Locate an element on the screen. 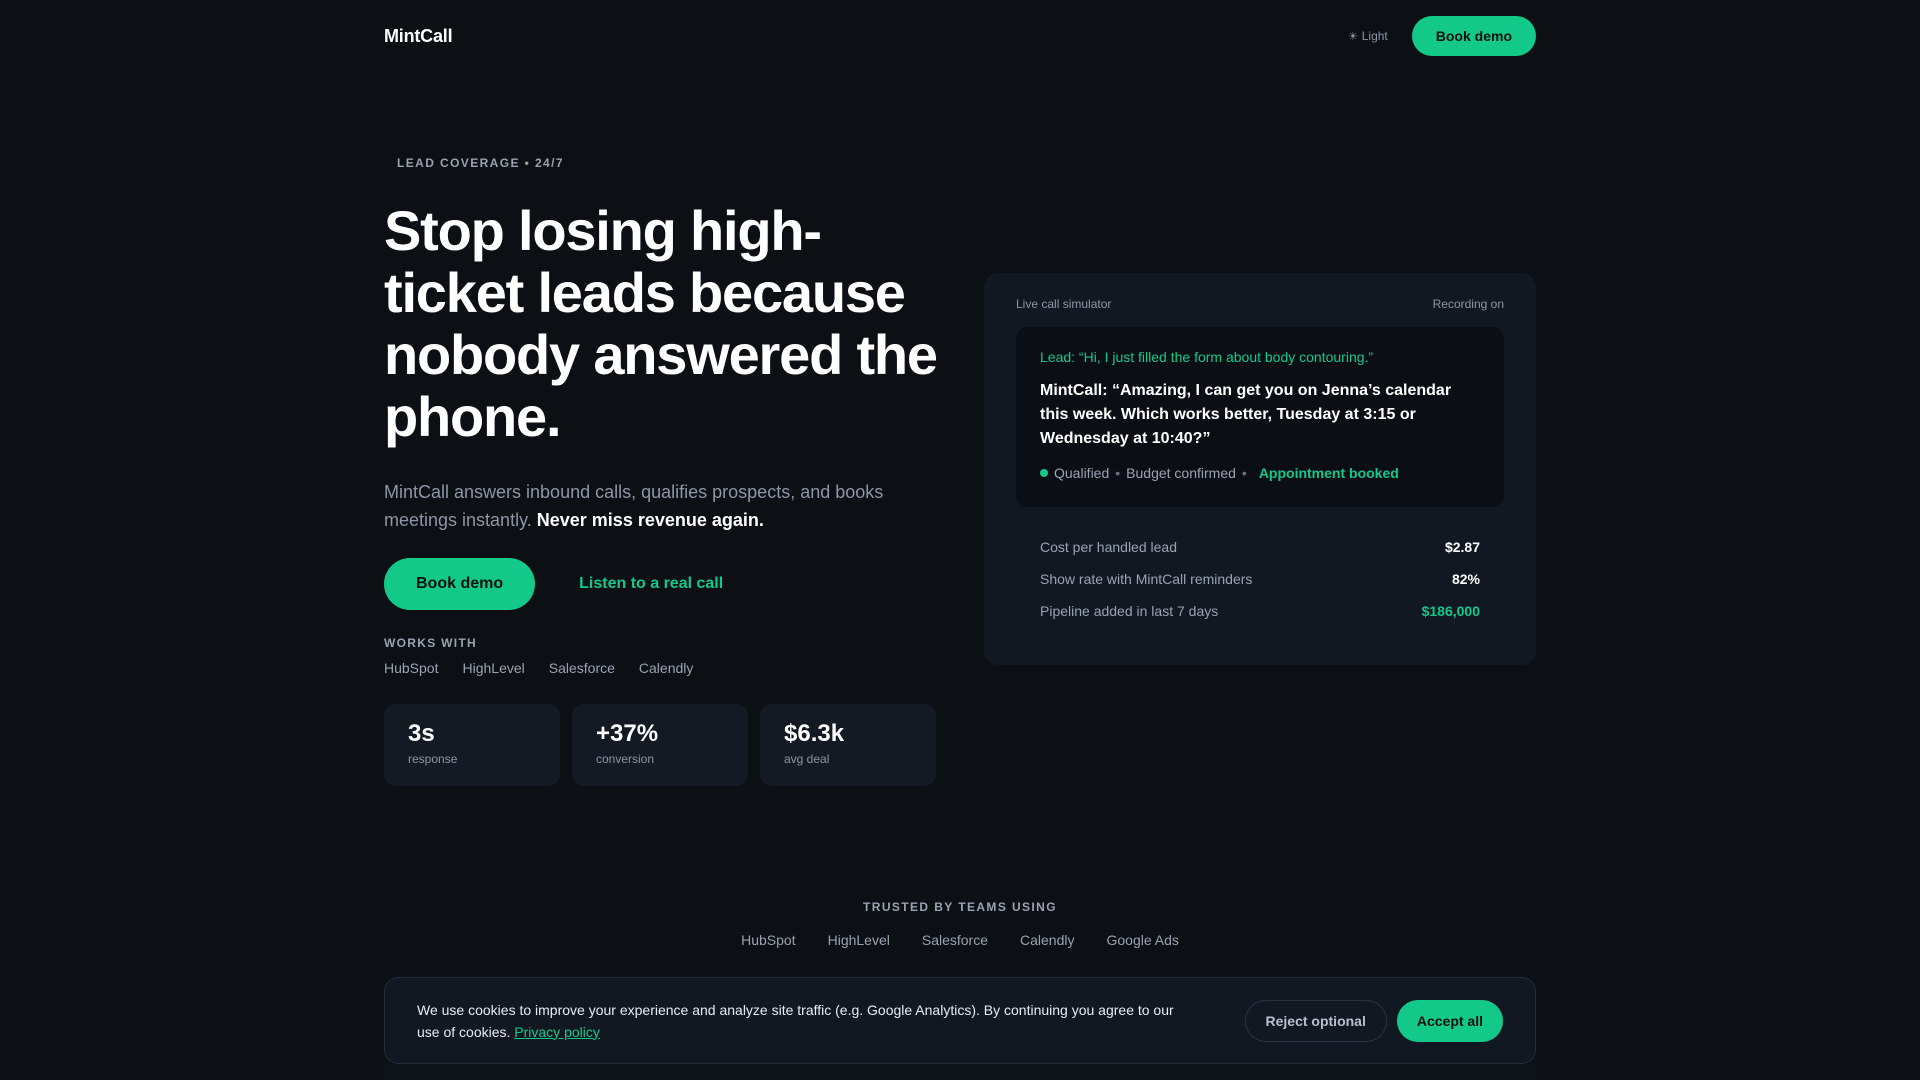 The image size is (1920, 1080). metric-row: Cost per handled lead $2.87 is located at coordinates (1260, 547).